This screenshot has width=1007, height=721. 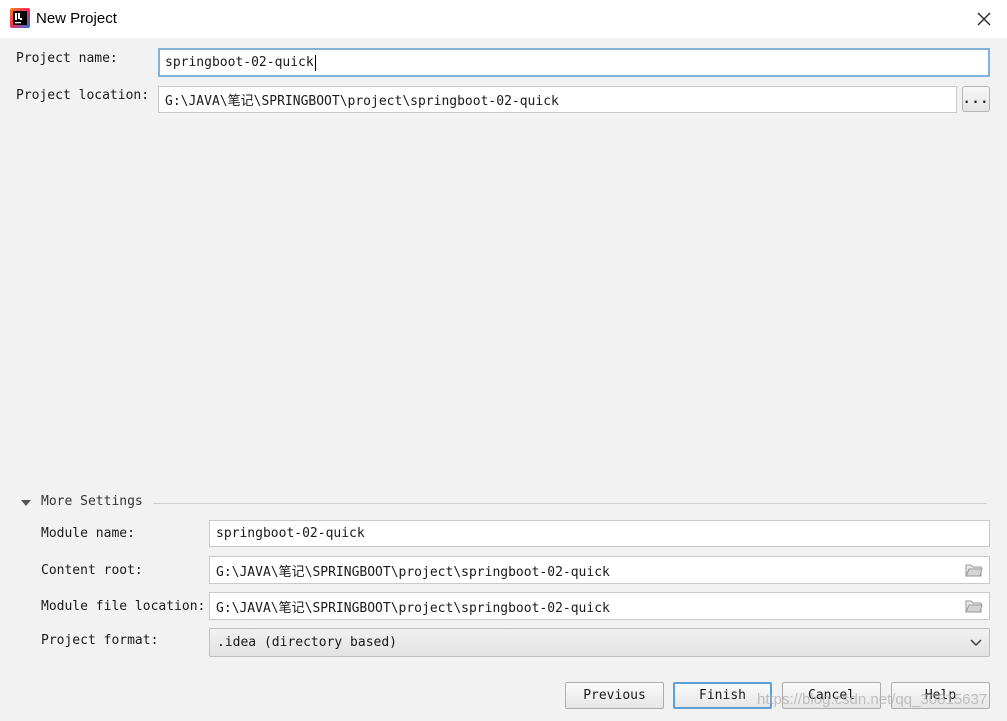 What do you see at coordinates (123, 606) in the screenshot?
I see `module-file-location-label: Module file location:` at bounding box center [123, 606].